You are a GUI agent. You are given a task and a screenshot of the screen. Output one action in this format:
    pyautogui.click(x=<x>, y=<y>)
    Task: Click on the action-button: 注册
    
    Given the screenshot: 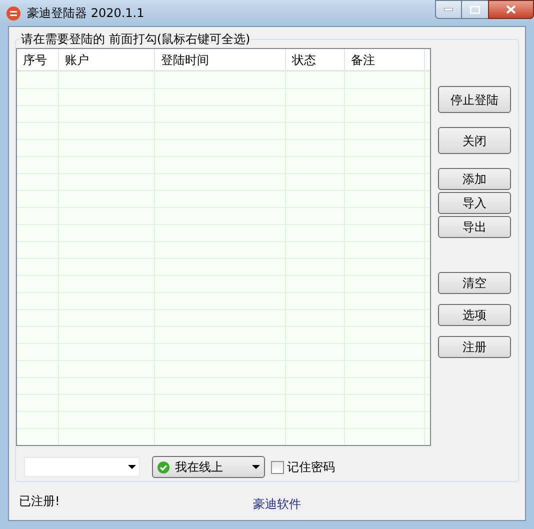 What is the action you would take?
    pyautogui.click(x=474, y=347)
    